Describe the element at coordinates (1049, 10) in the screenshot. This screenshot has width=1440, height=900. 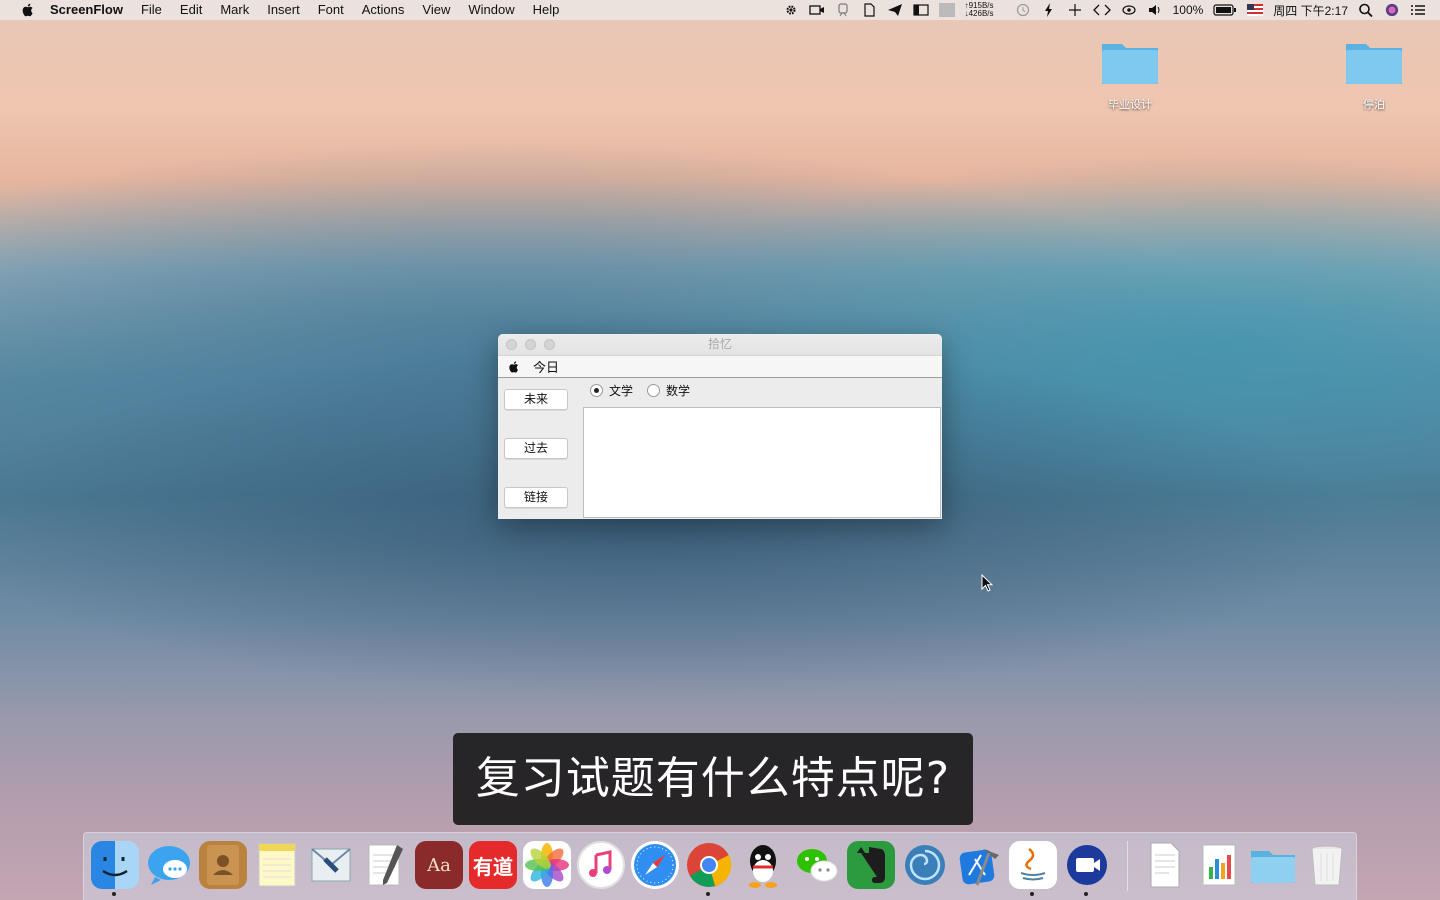
I see `bolt-icon` at that location.